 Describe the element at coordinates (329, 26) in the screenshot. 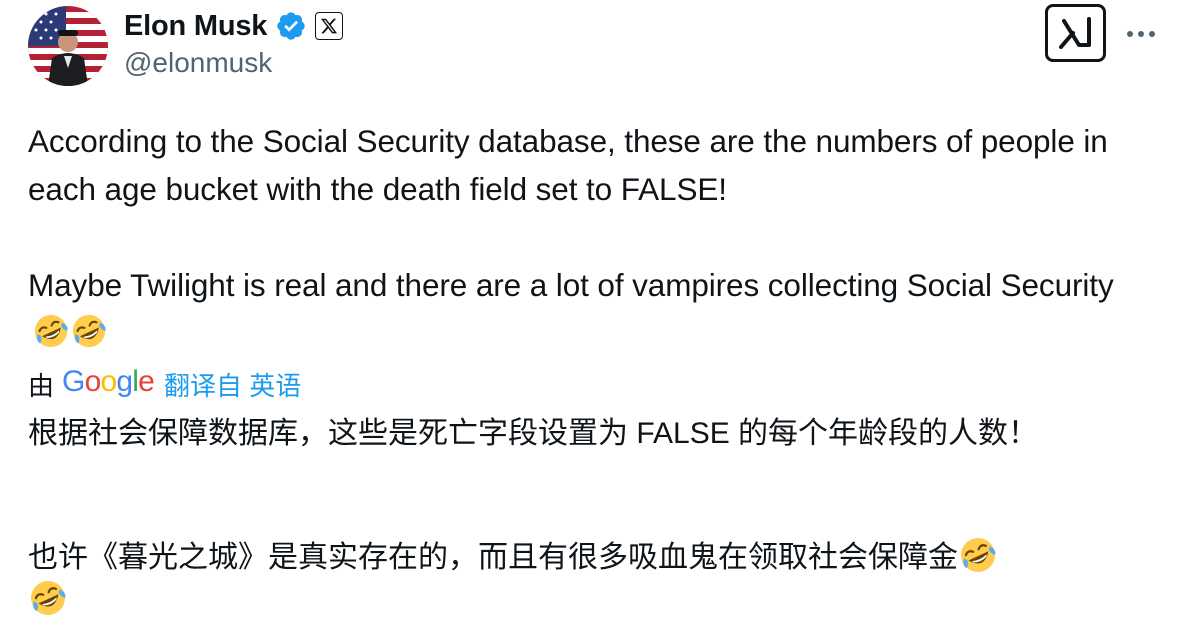

I see `x-logo-icon` at that location.